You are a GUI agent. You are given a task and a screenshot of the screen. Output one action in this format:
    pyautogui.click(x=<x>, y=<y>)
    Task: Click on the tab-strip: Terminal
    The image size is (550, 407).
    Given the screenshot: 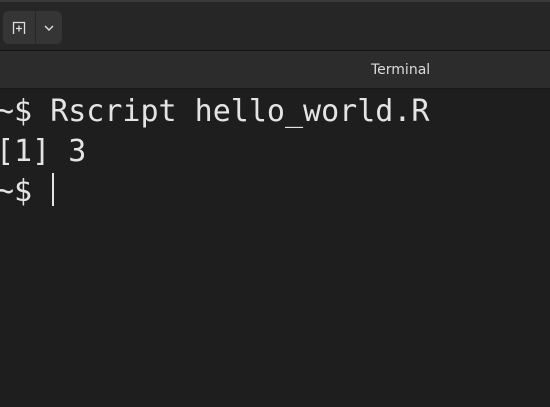 What is the action you would take?
    pyautogui.click(x=275, y=70)
    